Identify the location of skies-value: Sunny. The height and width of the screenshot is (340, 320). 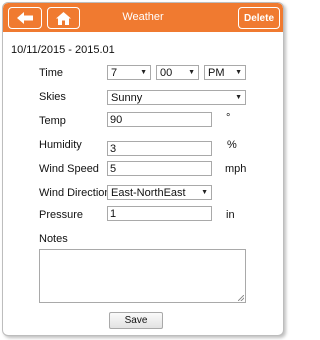
(127, 97).